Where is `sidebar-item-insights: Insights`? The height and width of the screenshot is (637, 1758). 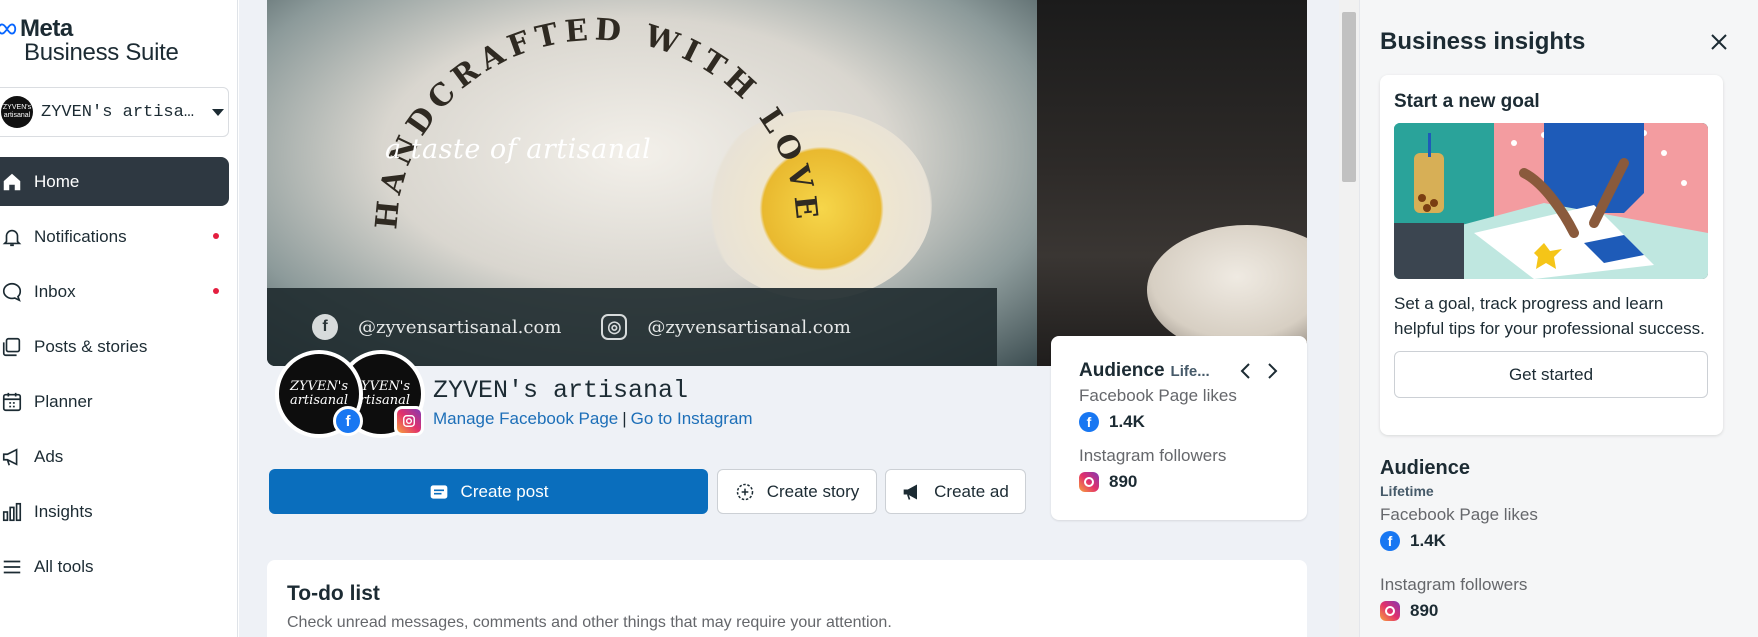
sidebar-item-insights: Insights is located at coordinates (114, 511).